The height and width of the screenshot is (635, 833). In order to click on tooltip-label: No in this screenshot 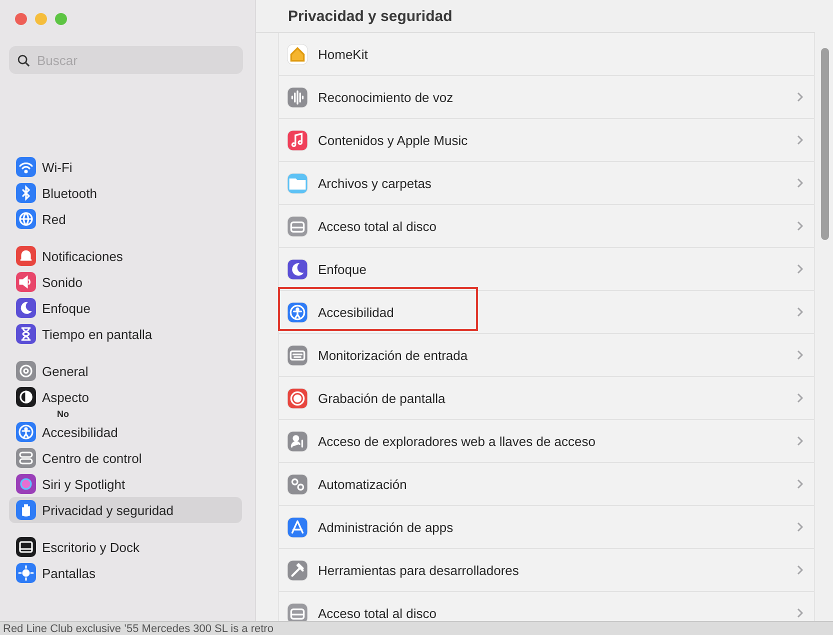, I will do `click(63, 414)`.